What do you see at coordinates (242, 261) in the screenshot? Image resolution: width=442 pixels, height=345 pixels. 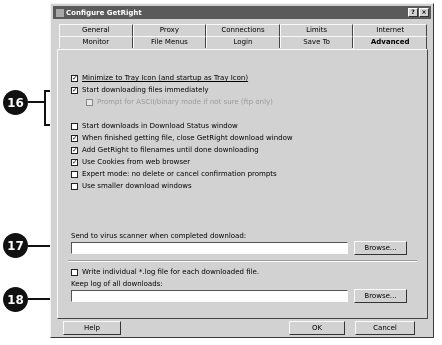 I see `separator` at bounding box center [242, 261].